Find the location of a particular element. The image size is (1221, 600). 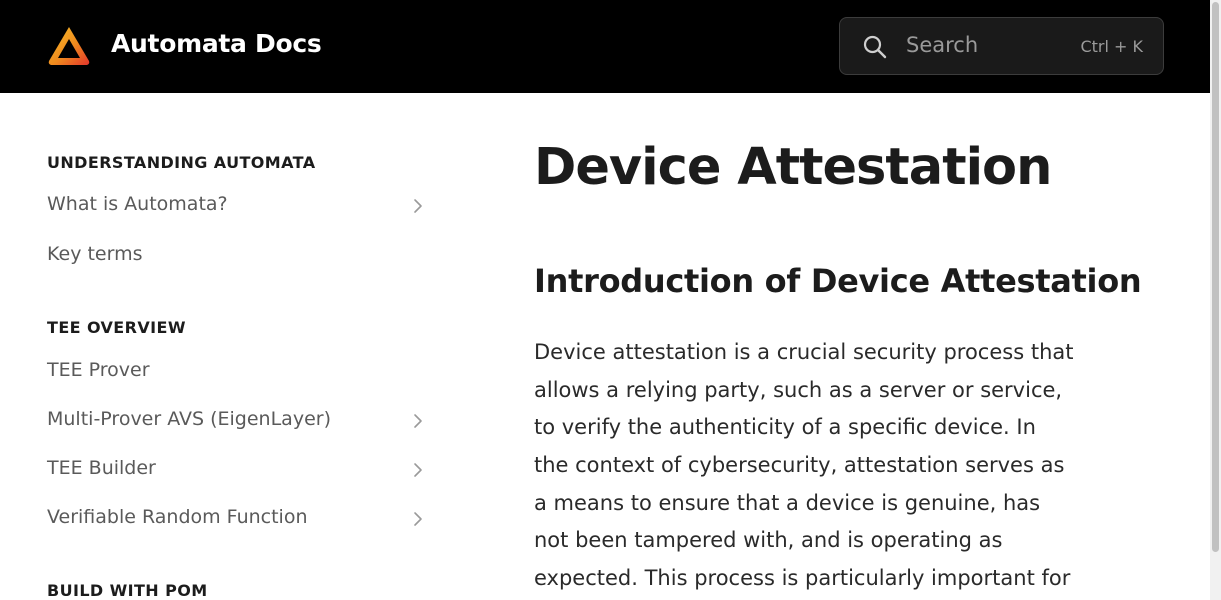

search-icon is located at coordinates (875, 47).